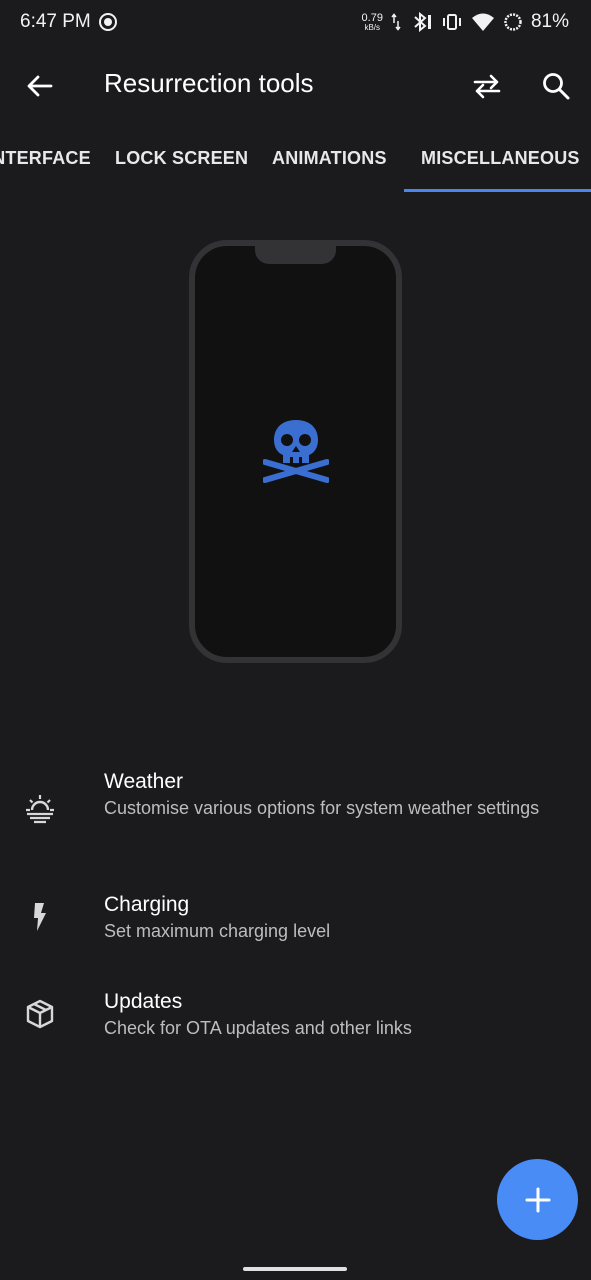  I want to click on network-speed-unit: kB/s, so click(372, 27).